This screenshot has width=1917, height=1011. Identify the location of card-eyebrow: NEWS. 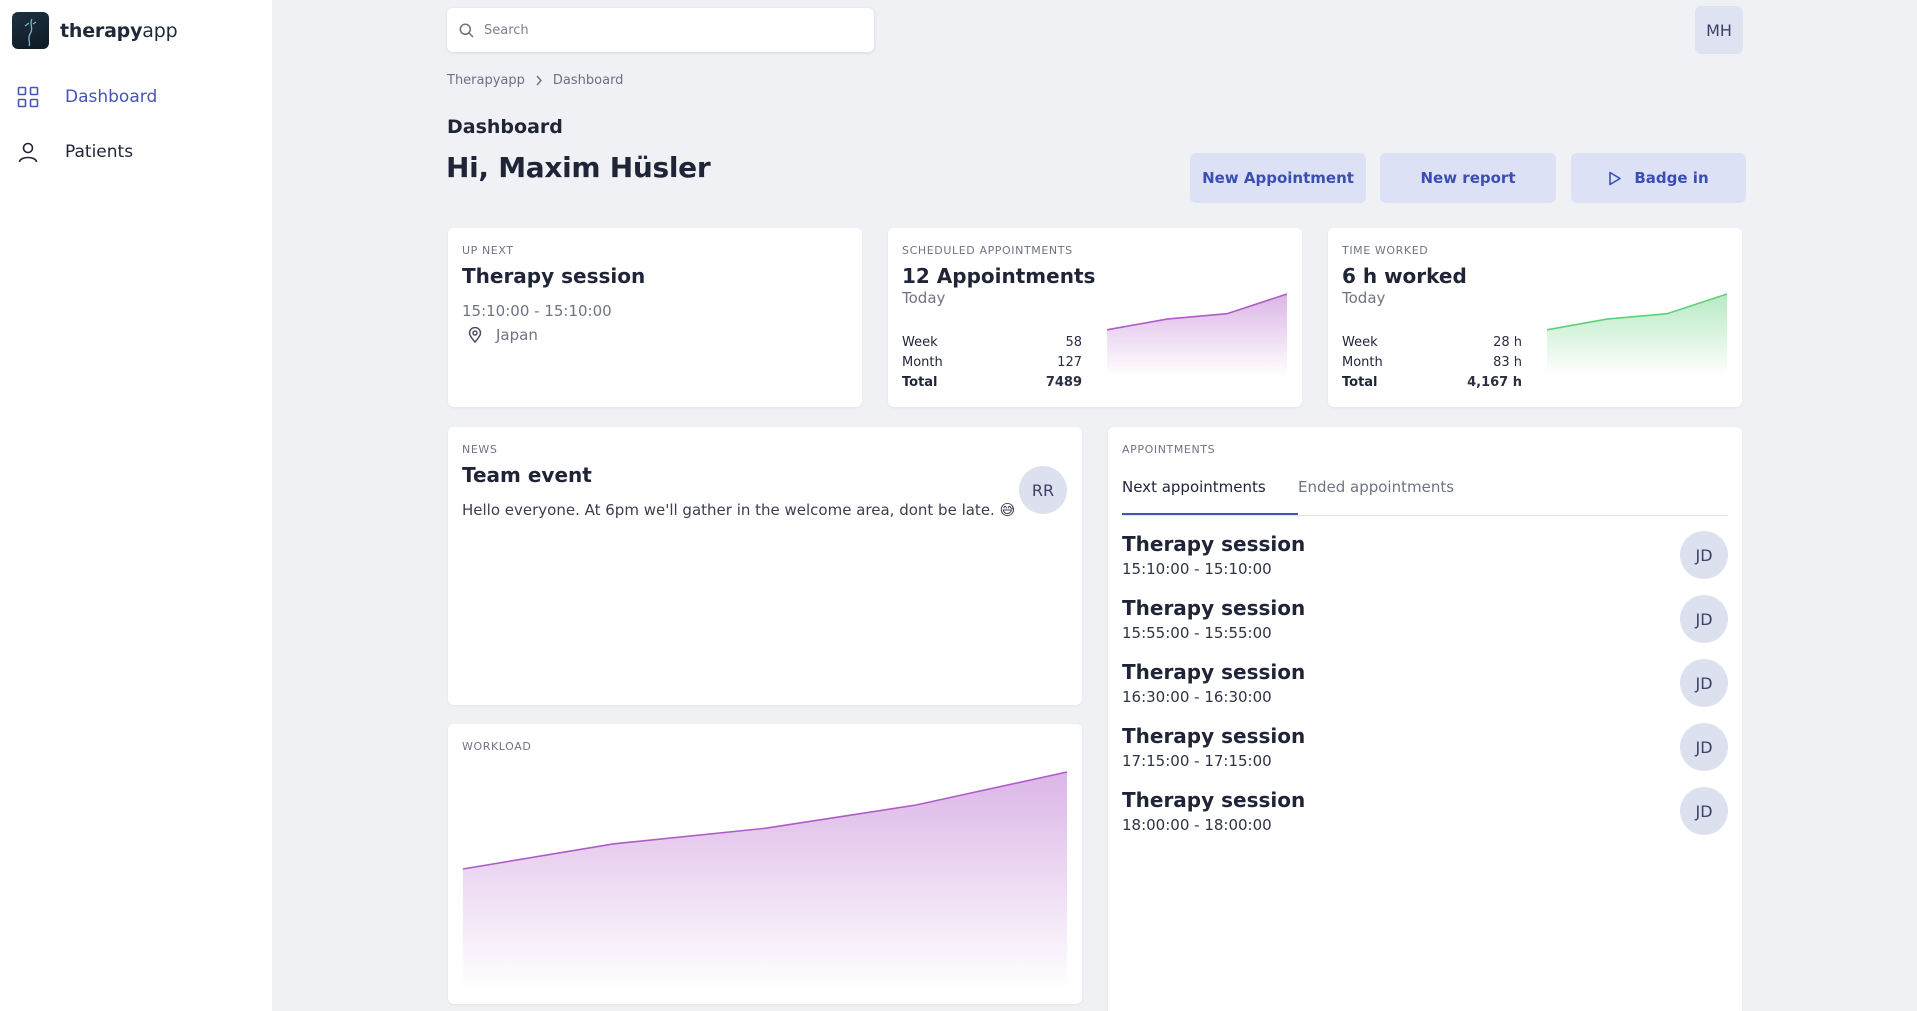
(480, 449).